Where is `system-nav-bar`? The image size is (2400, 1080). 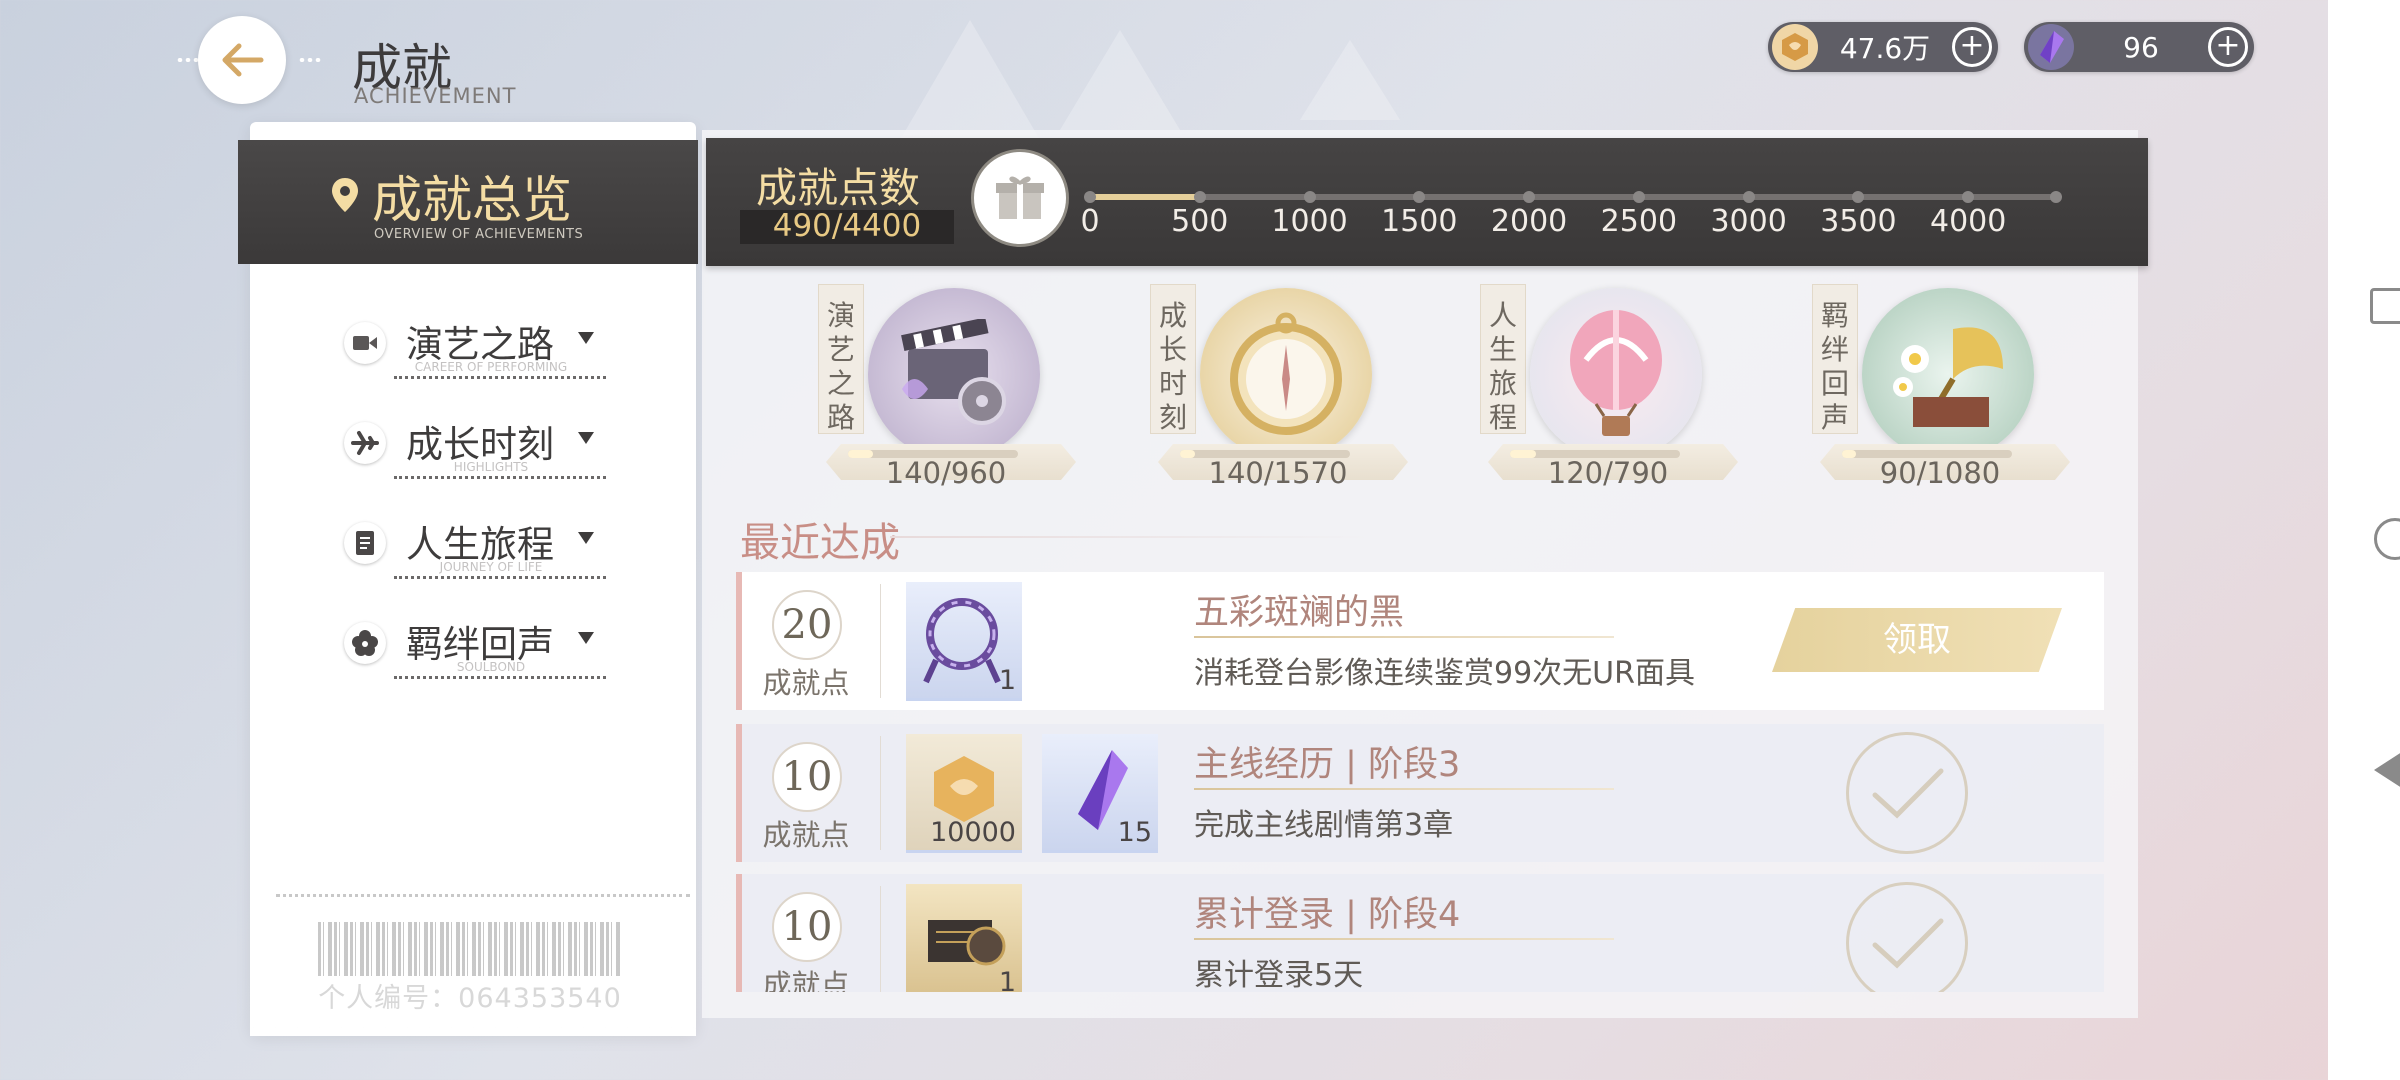
system-nav-bar is located at coordinates (2364, 540).